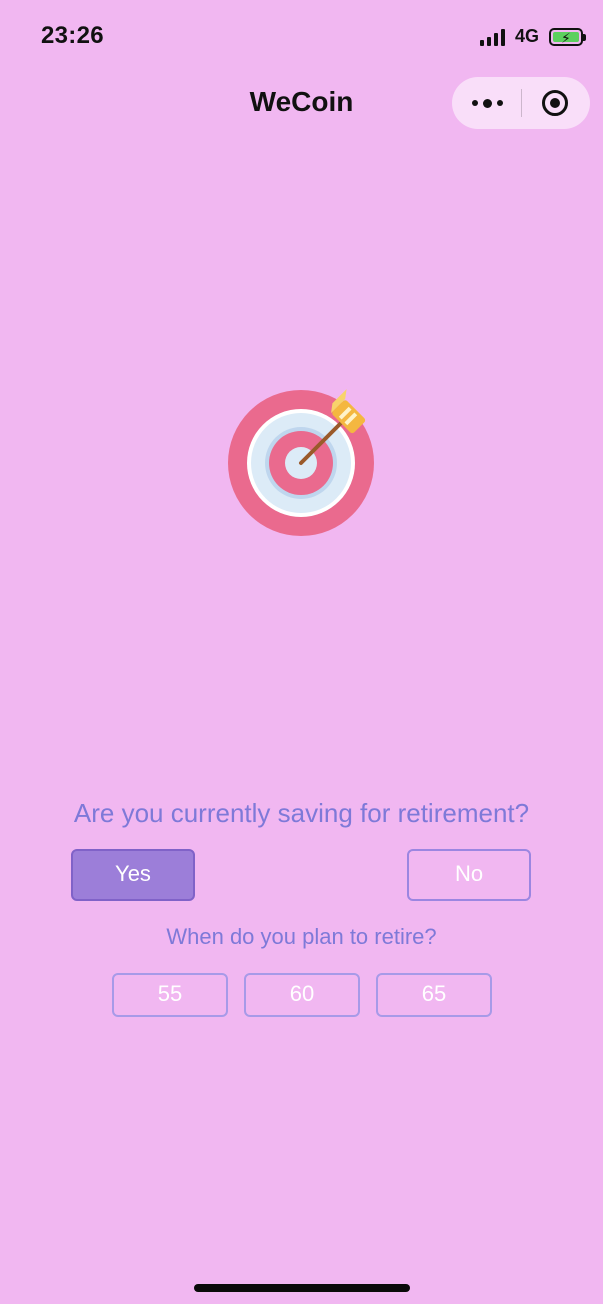  What do you see at coordinates (72, 35) in the screenshot?
I see `status-time: 23:26` at bounding box center [72, 35].